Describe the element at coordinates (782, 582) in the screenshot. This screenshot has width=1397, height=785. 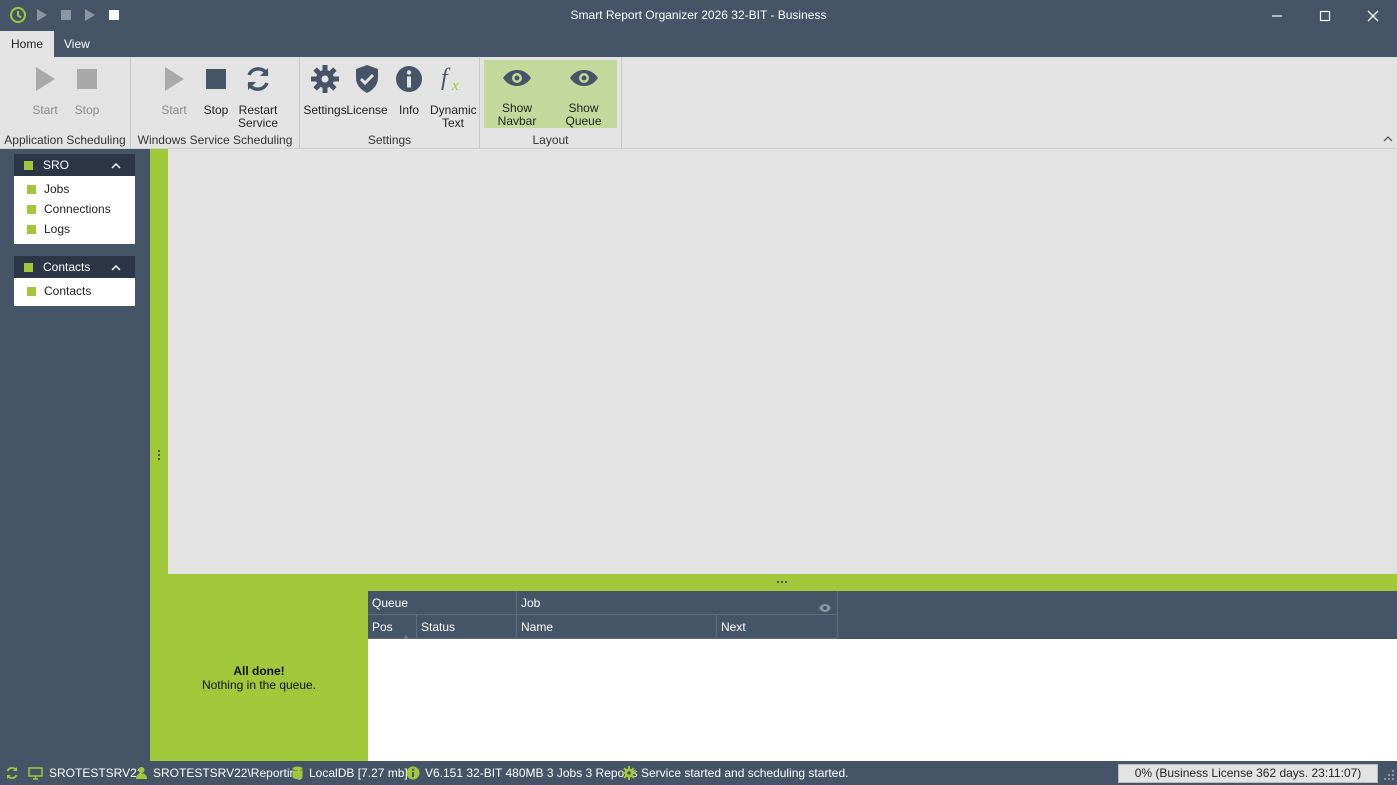
I see `splitter-grip-icon` at that location.